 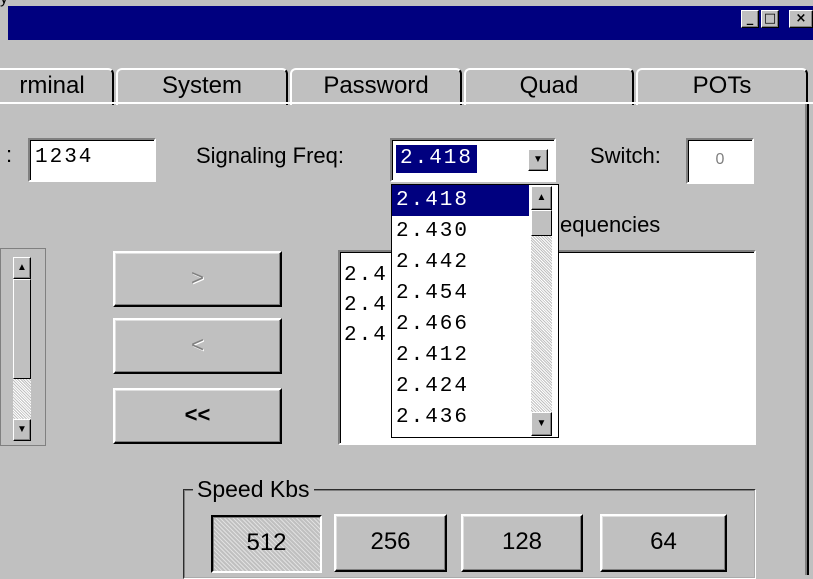 I want to click on tab-quad: Quad, so click(x=549, y=86).